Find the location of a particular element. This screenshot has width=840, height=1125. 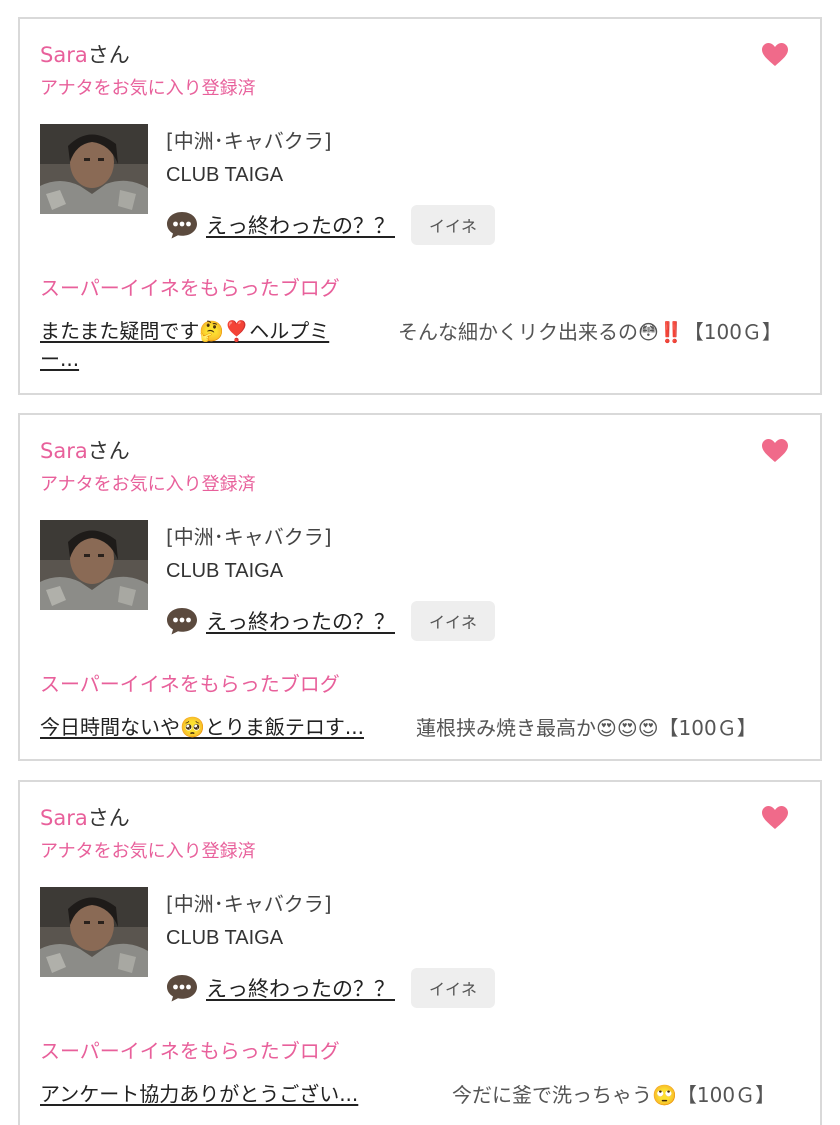

blog-comment: 今だに釜で洗っちゃう🙄【100Ｇ】 is located at coordinates (614, 1095).